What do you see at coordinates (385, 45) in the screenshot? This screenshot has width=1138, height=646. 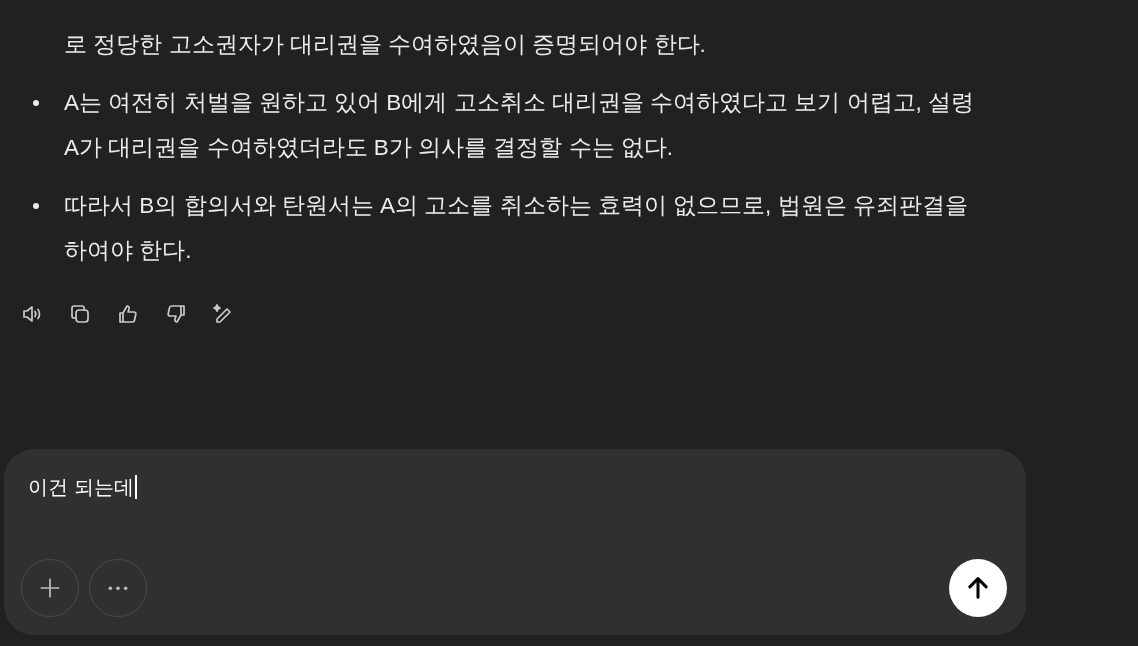 I see `bullet-text: 로 정당한 고소권자가 대리권을 수여하였음이 증명되어야 한다.` at bounding box center [385, 45].